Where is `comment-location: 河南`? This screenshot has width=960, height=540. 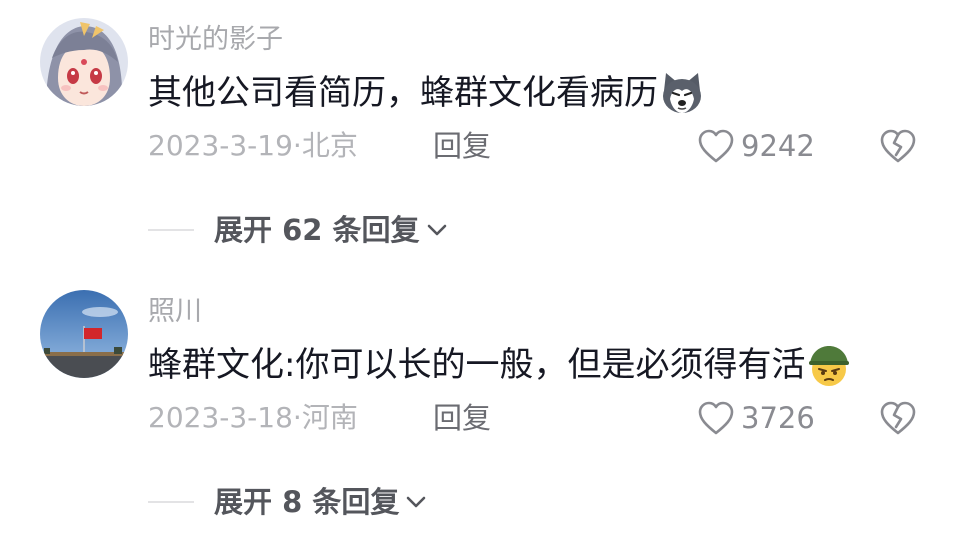
comment-location: 河南 is located at coordinates (329, 417).